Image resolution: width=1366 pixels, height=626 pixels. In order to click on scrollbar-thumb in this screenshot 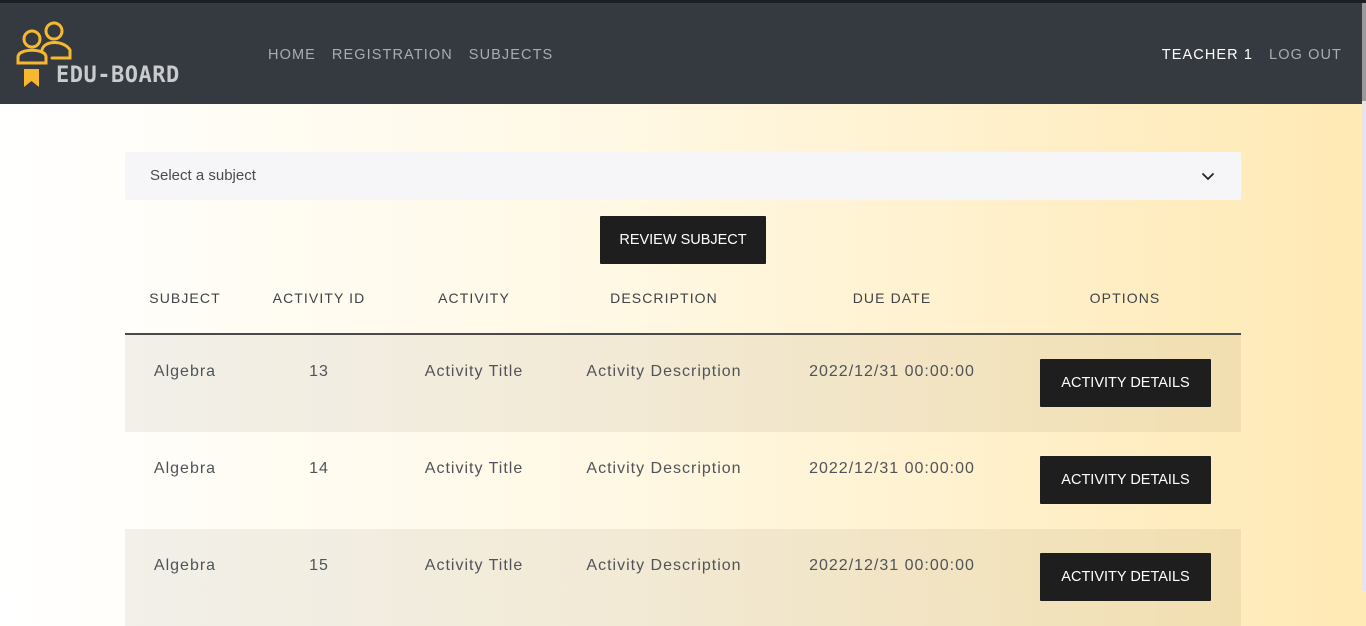, I will do `click(1364, 52)`.